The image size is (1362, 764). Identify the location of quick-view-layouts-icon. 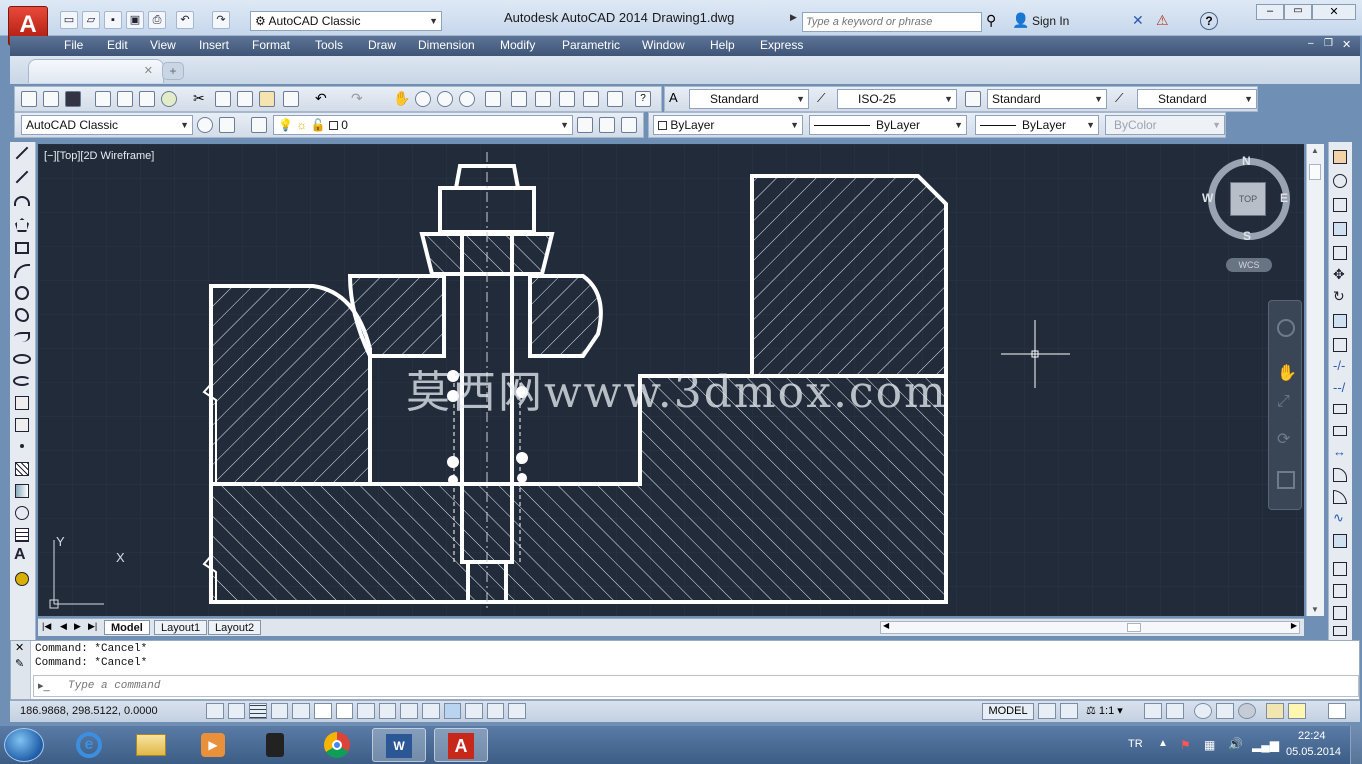
(1047, 711).